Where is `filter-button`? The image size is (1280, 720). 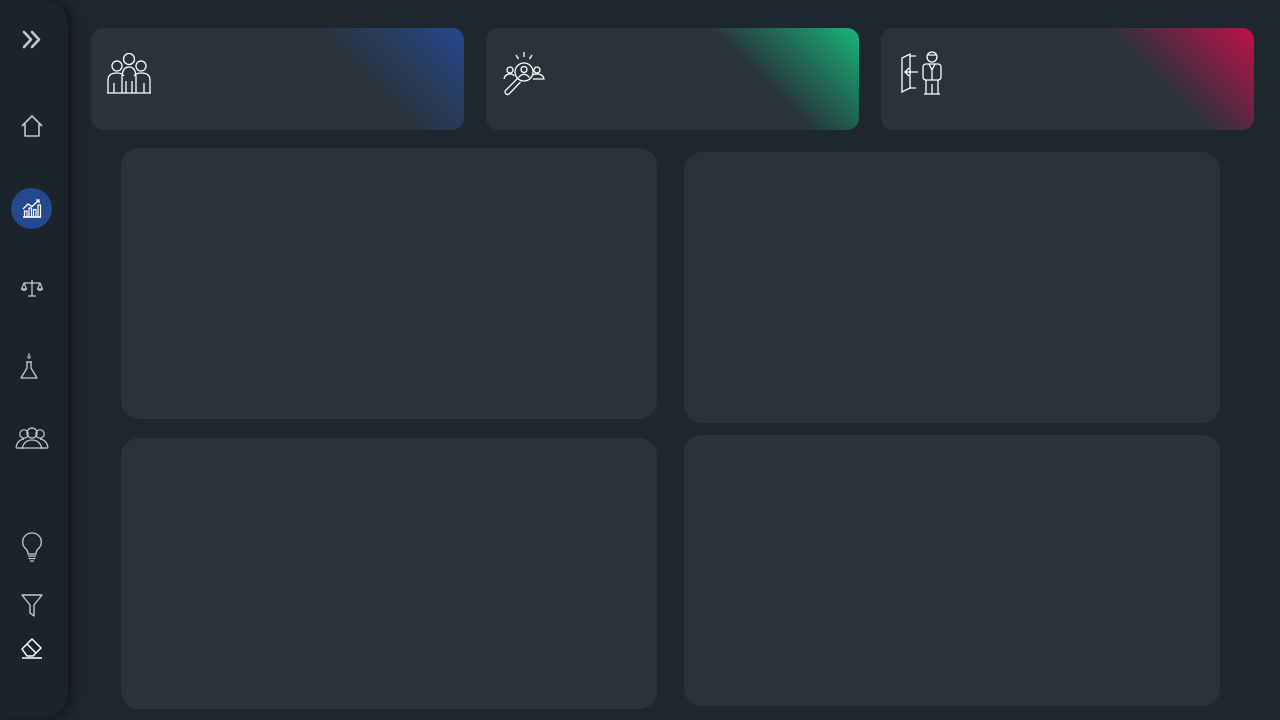 filter-button is located at coordinates (32, 605).